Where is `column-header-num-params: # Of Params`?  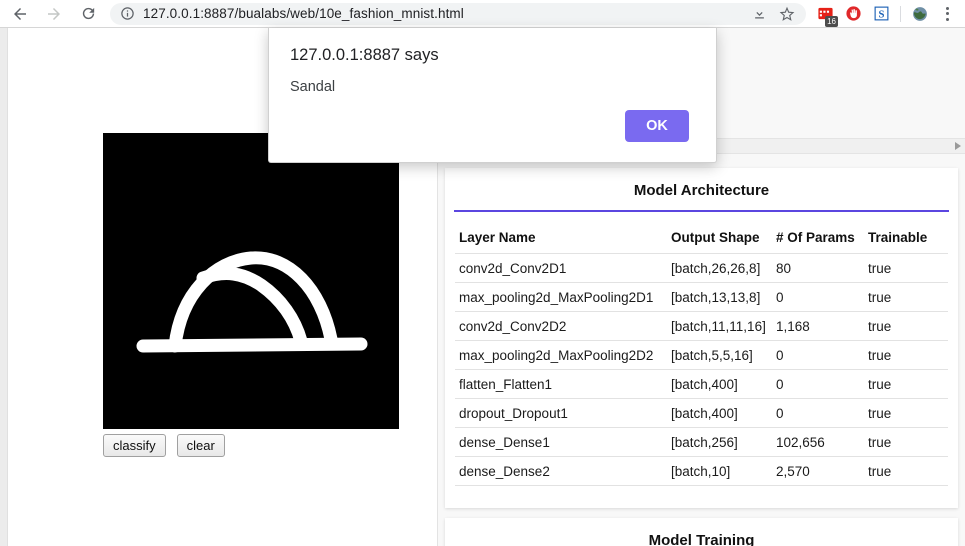 column-header-num-params: # Of Params is located at coordinates (815, 237).